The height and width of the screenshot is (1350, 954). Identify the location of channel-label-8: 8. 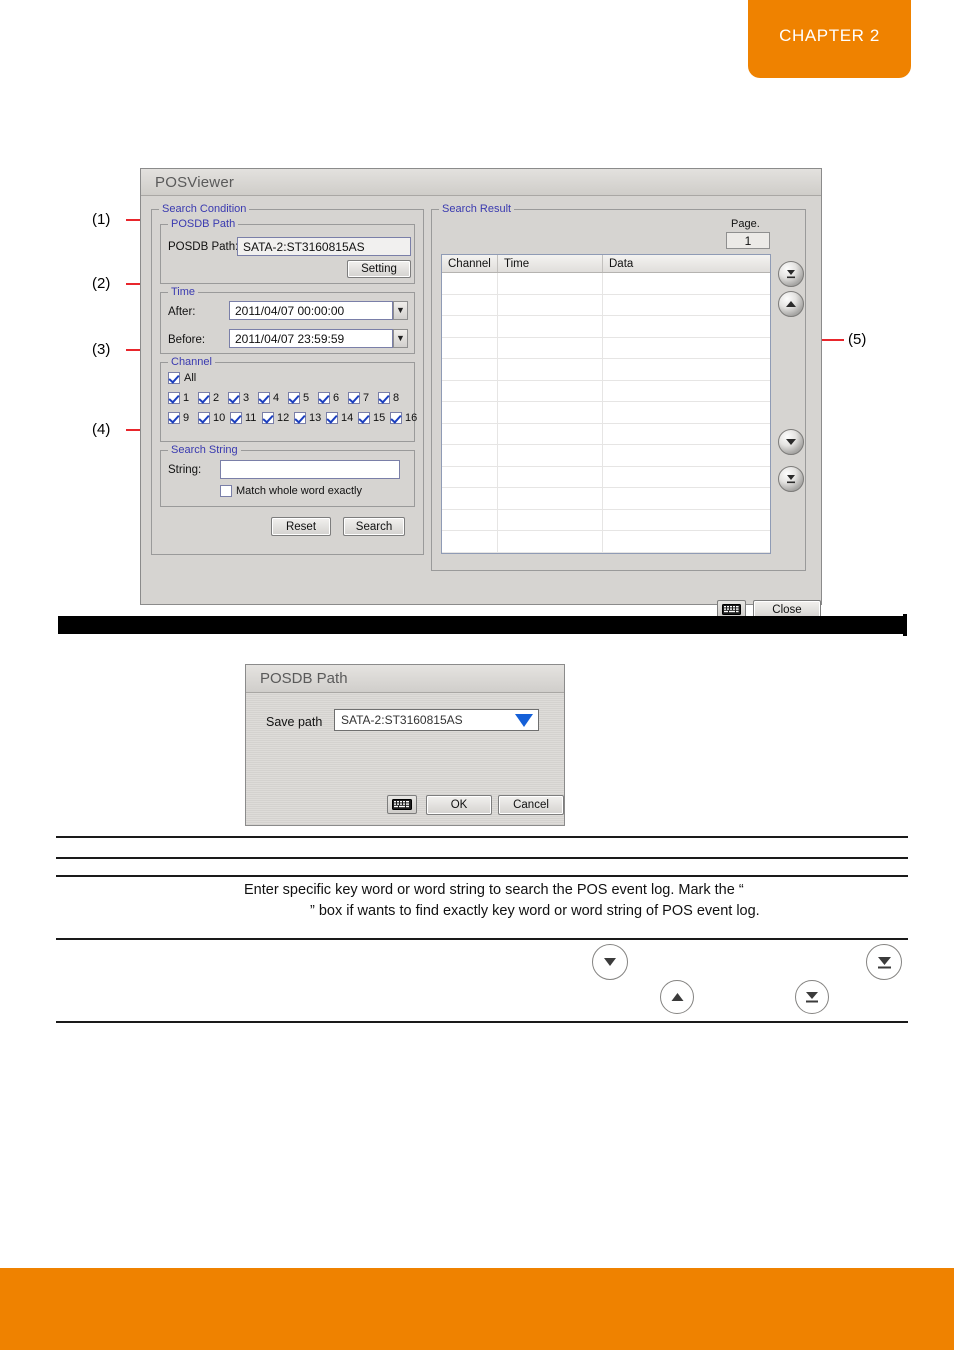
(396, 398).